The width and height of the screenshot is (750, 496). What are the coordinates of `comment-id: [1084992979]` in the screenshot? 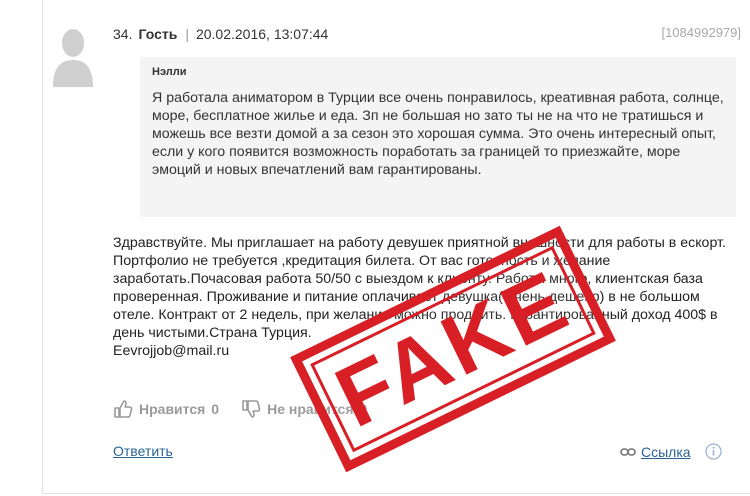 It's located at (701, 32).